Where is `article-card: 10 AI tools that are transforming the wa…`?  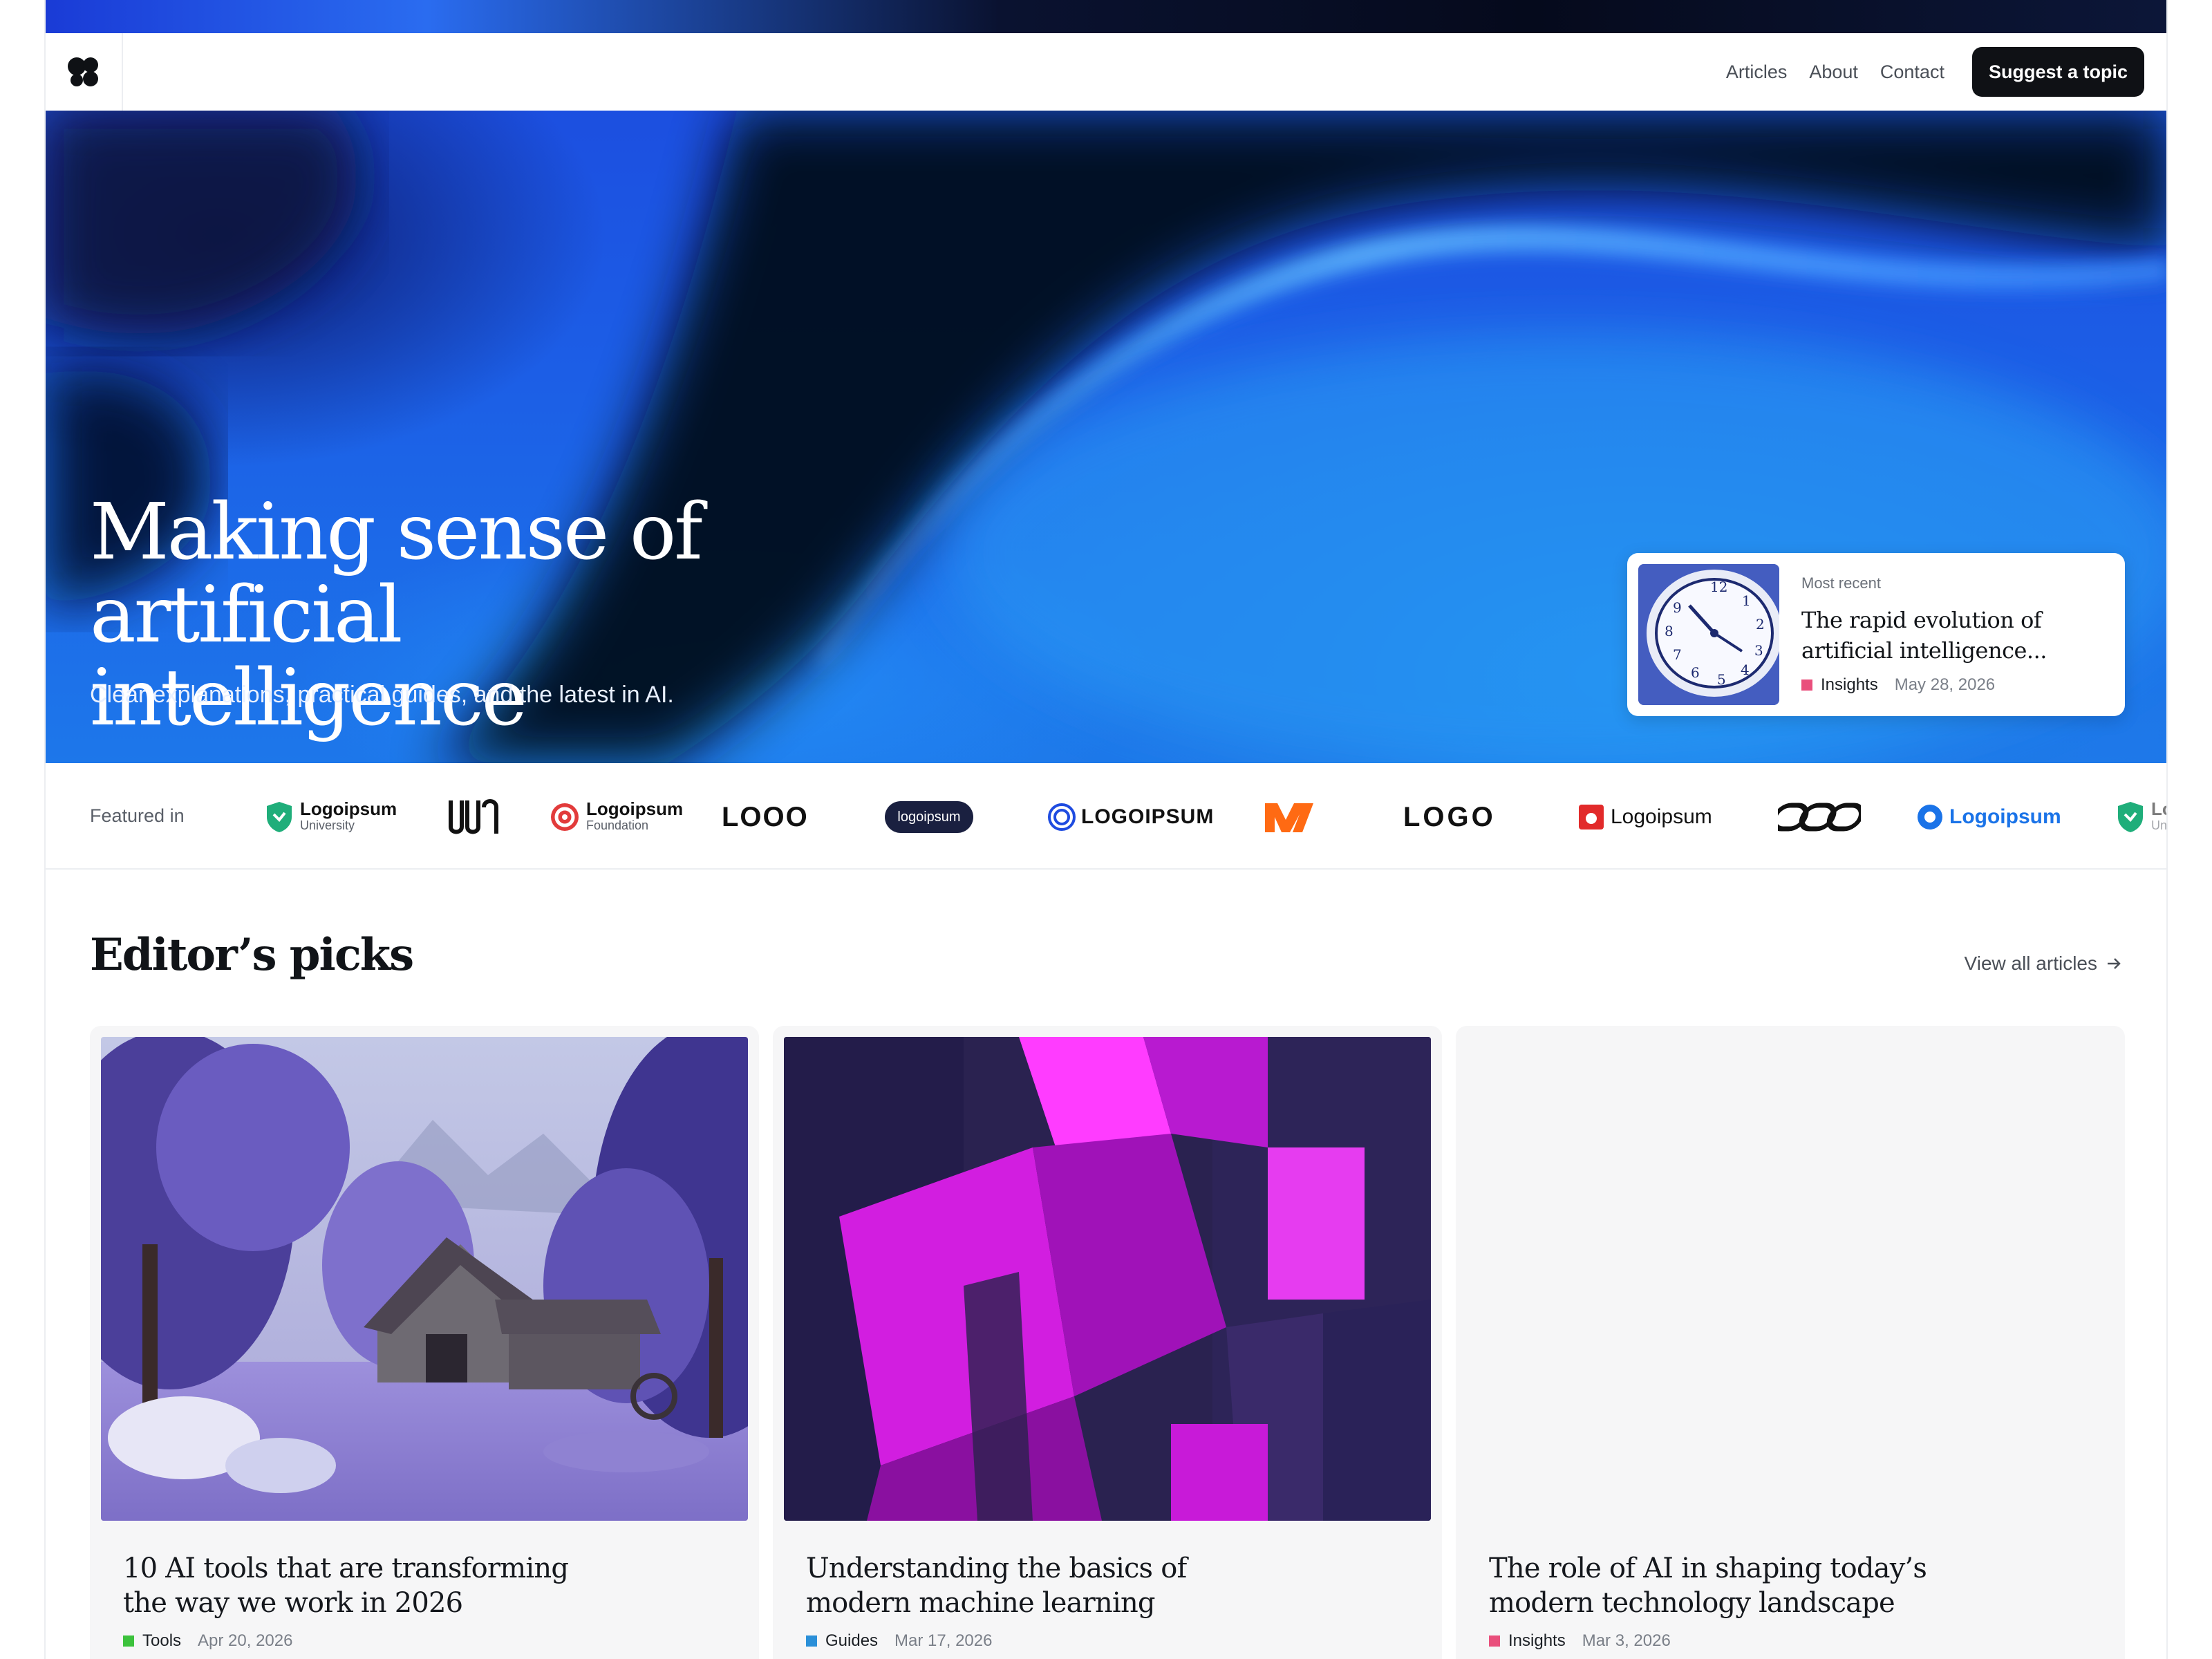 article-card: 10 AI tools that are transforming the wa… is located at coordinates (425, 1342).